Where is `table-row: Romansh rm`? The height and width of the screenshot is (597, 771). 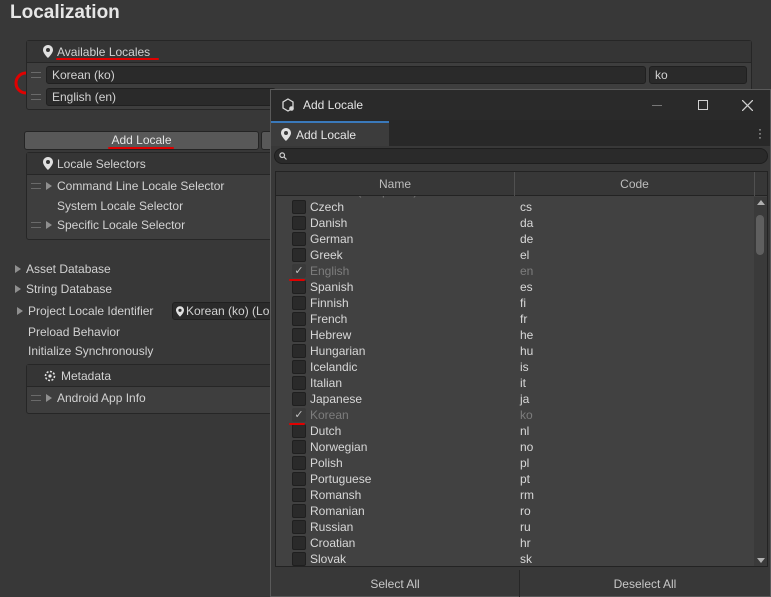 table-row: Romansh rm is located at coordinates (516, 495).